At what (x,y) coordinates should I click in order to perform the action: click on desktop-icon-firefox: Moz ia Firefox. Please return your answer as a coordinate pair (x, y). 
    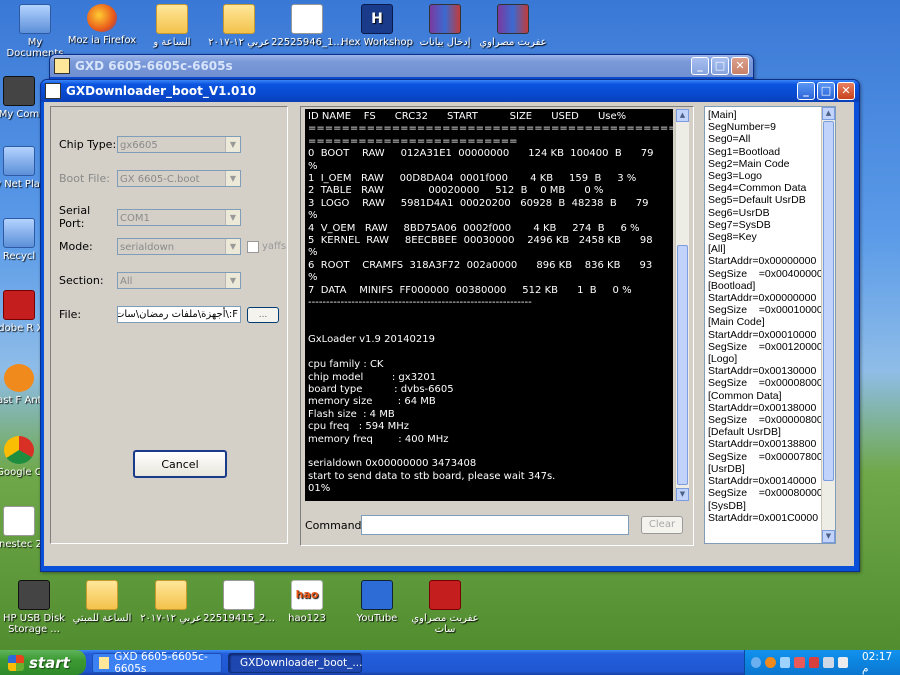
    Looking at the image, I should click on (102, 25).